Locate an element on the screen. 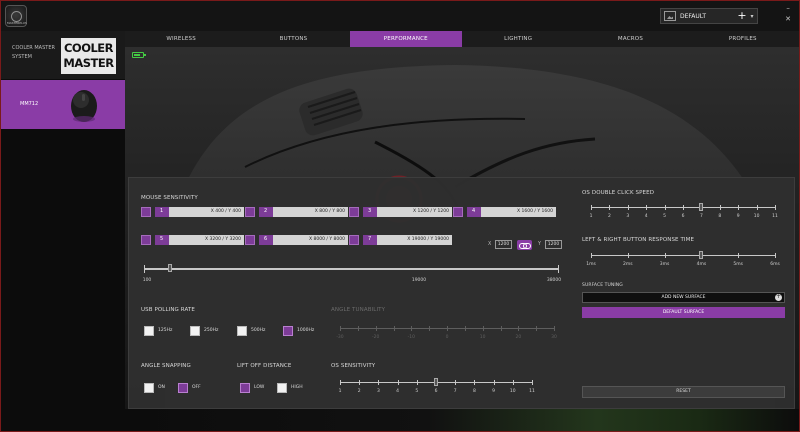  dpi-slider-end-tick is located at coordinates (558, 269).